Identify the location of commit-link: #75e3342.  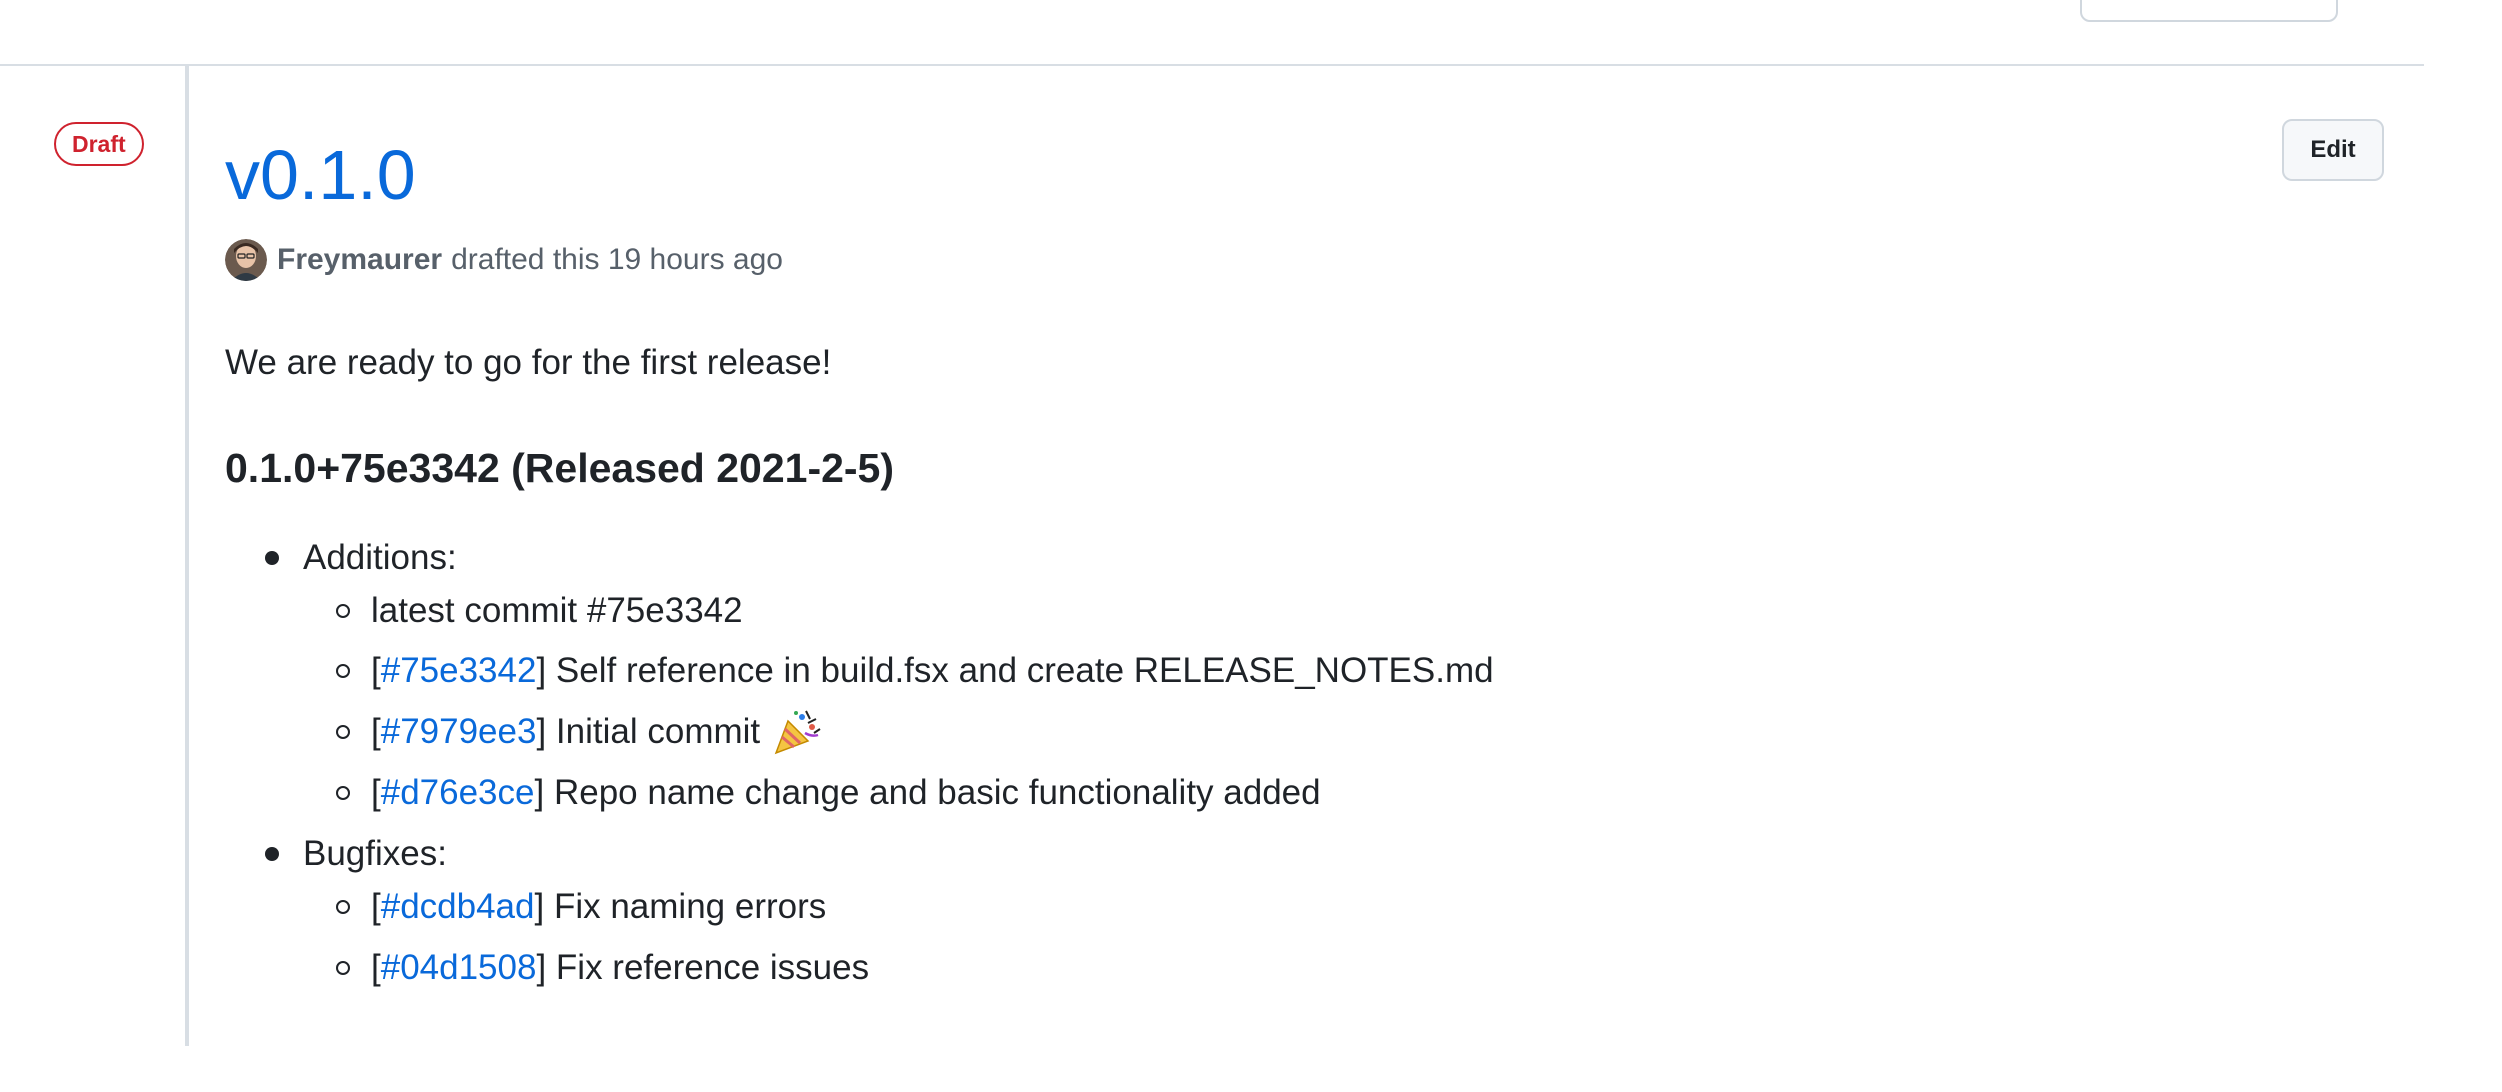
(459, 671).